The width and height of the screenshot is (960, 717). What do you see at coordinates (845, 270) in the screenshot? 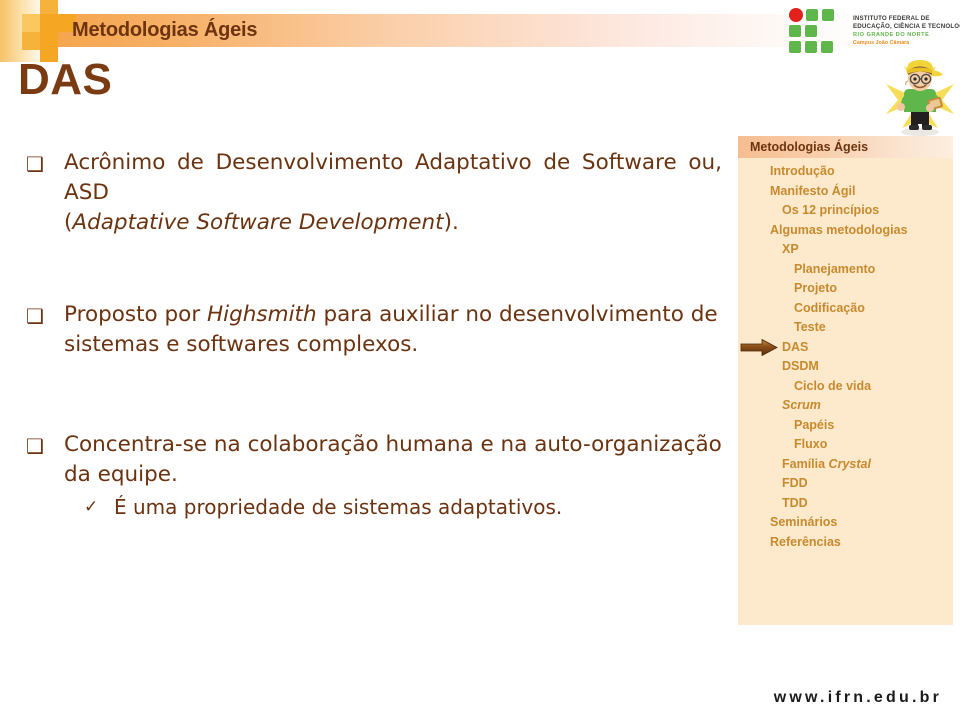
I see `sidebar-item-planejamento: Planejamento` at bounding box center [845, 270].